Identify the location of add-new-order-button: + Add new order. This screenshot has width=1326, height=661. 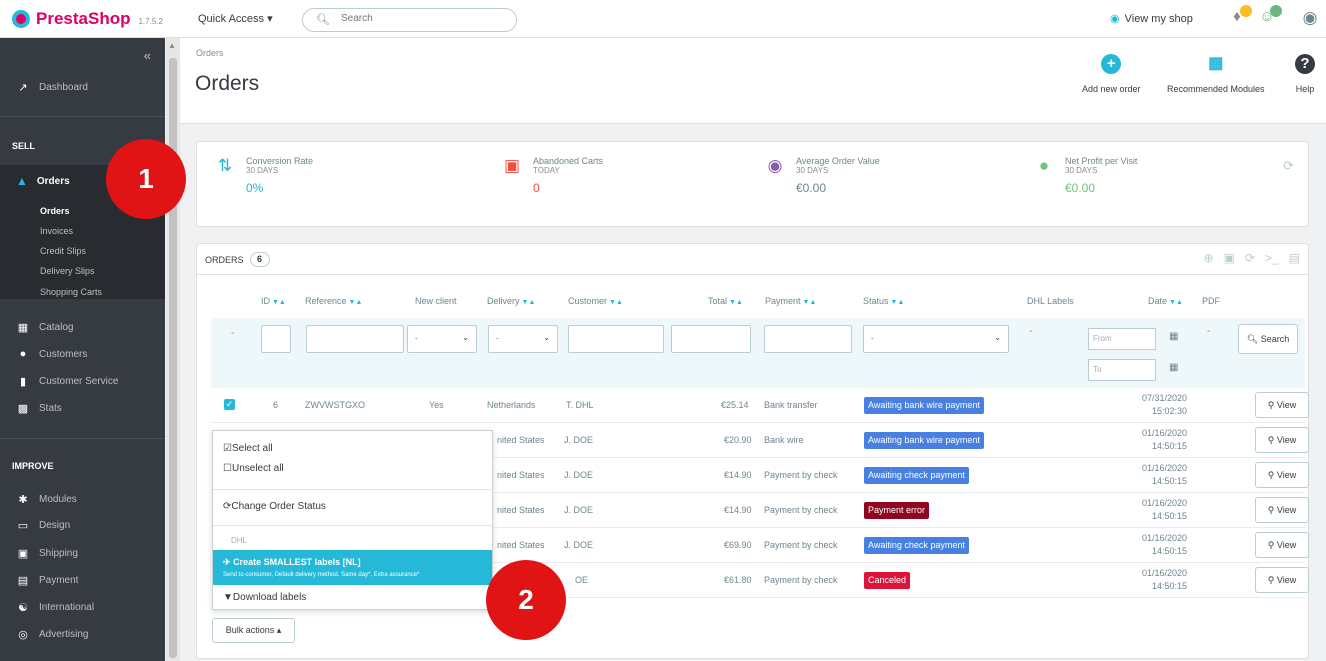
(1111, 74).